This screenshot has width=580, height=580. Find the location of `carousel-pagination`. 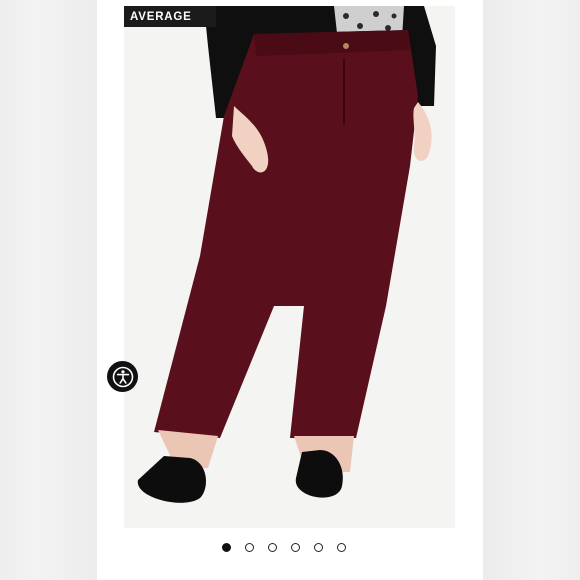

carousel-pagination is located at coordinates (284, 547).